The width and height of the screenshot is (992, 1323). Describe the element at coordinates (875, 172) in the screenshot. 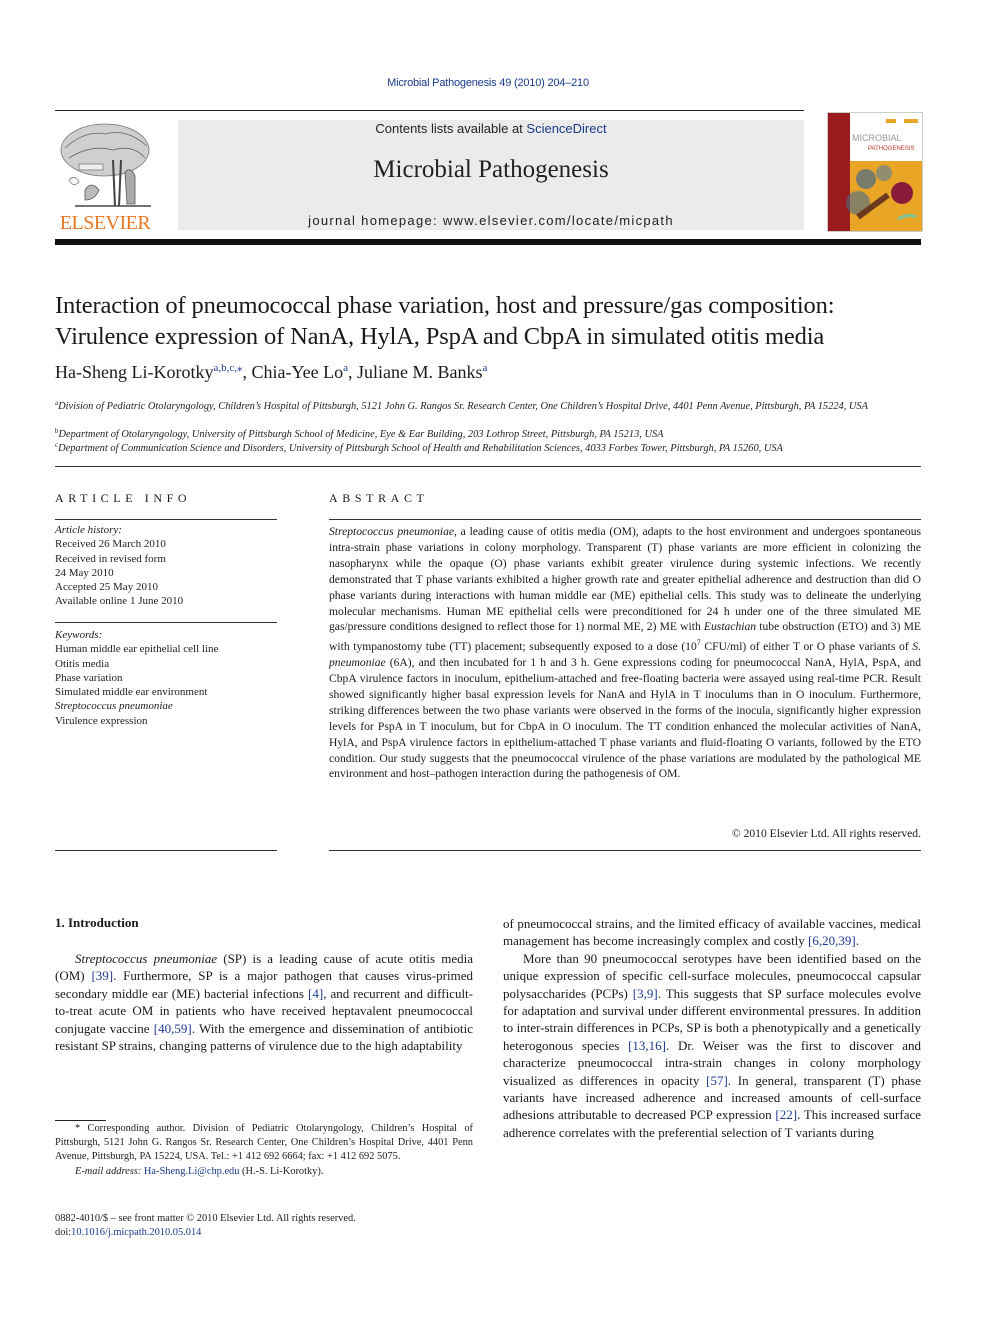

I see `journal-cover-image: MICROBIAL PATHOGENESIS` at that location.